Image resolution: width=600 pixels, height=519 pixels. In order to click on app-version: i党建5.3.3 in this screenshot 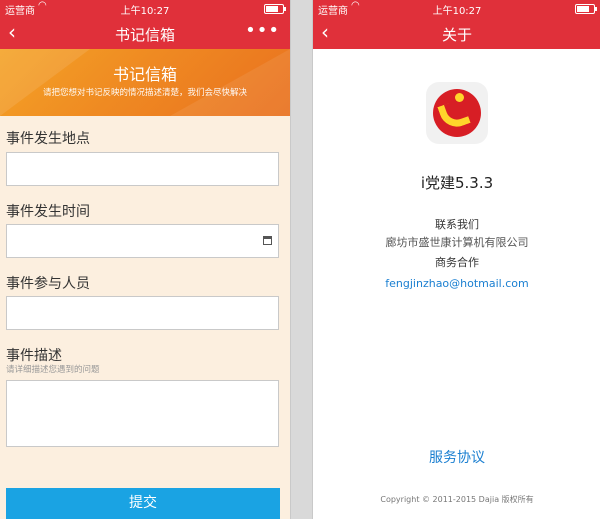, I will do `click(457, 183)`.